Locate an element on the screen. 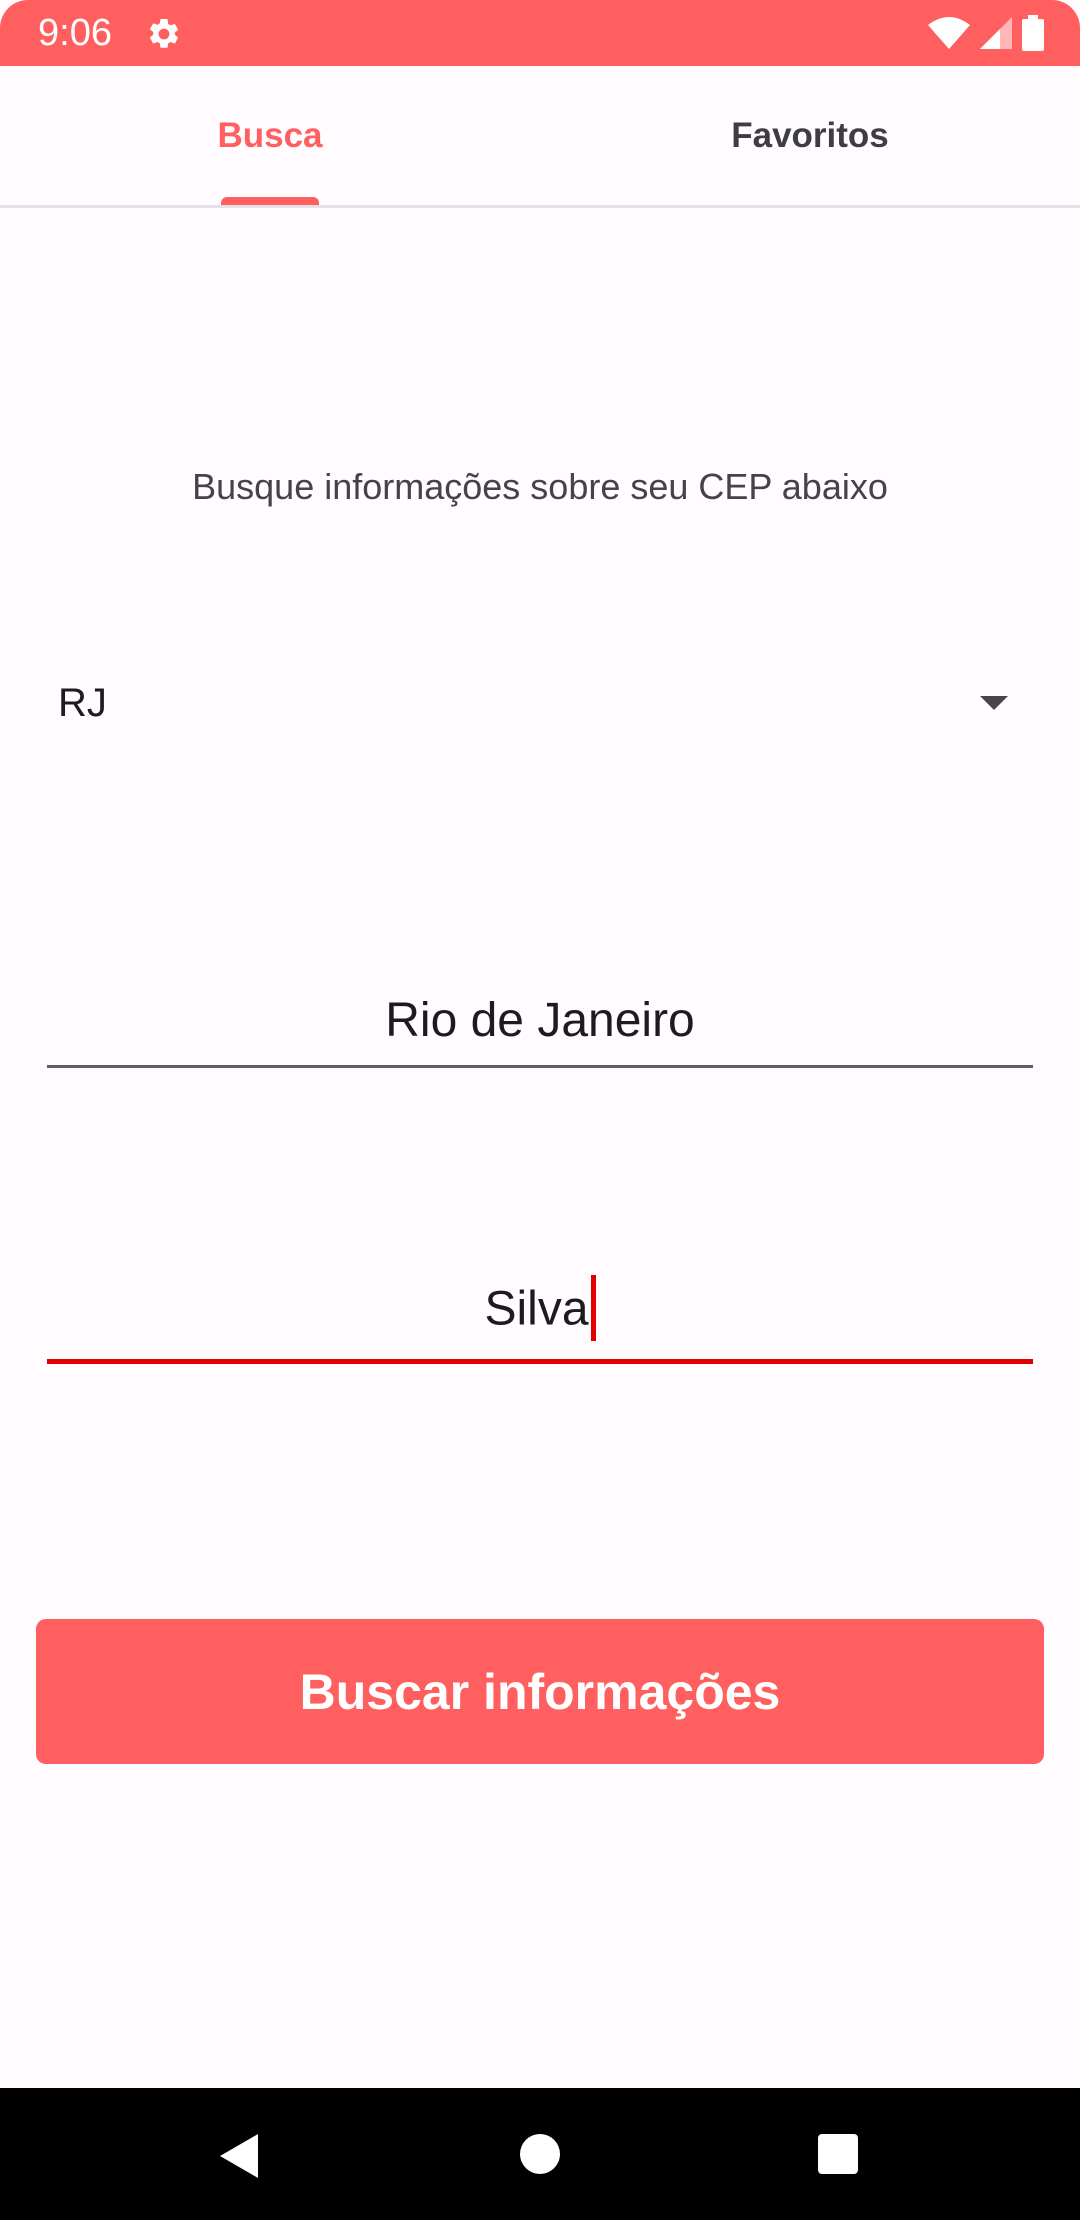 The width and height of the screenshot is (1080, 2220). status-icons is located at coordinates (986, 33).